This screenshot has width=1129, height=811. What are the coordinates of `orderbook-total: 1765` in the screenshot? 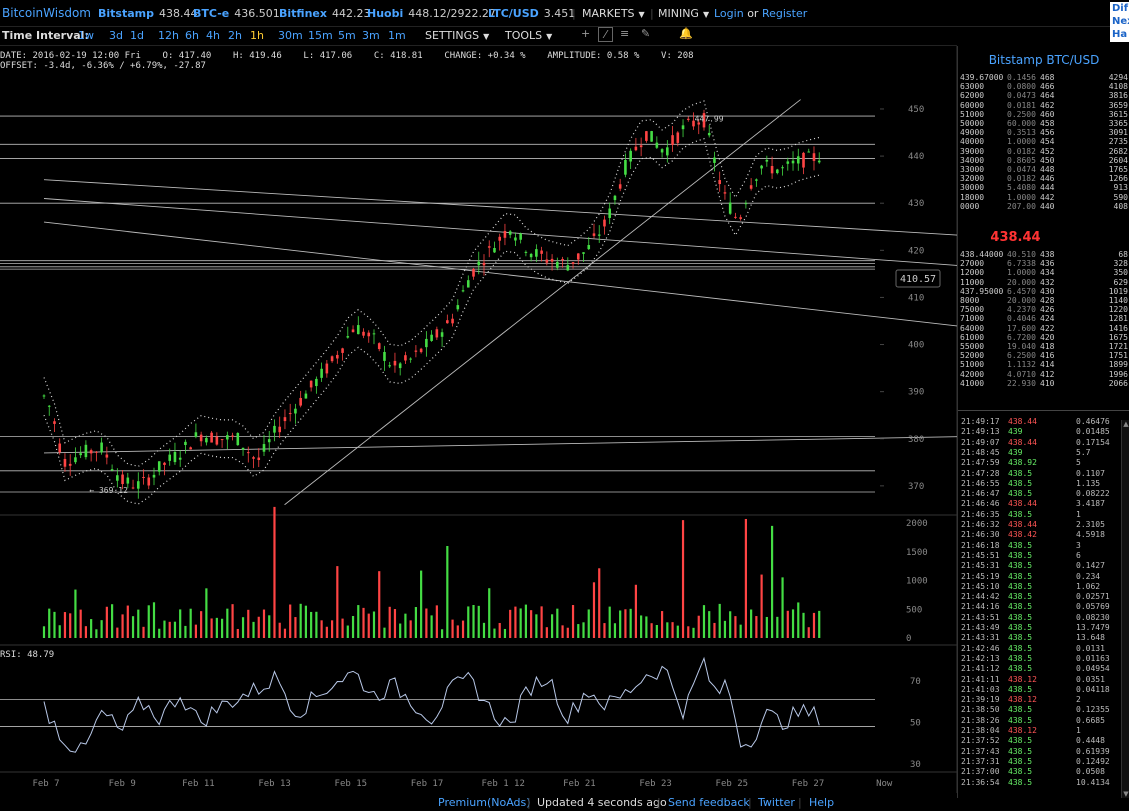 It's located at (1118, 169).